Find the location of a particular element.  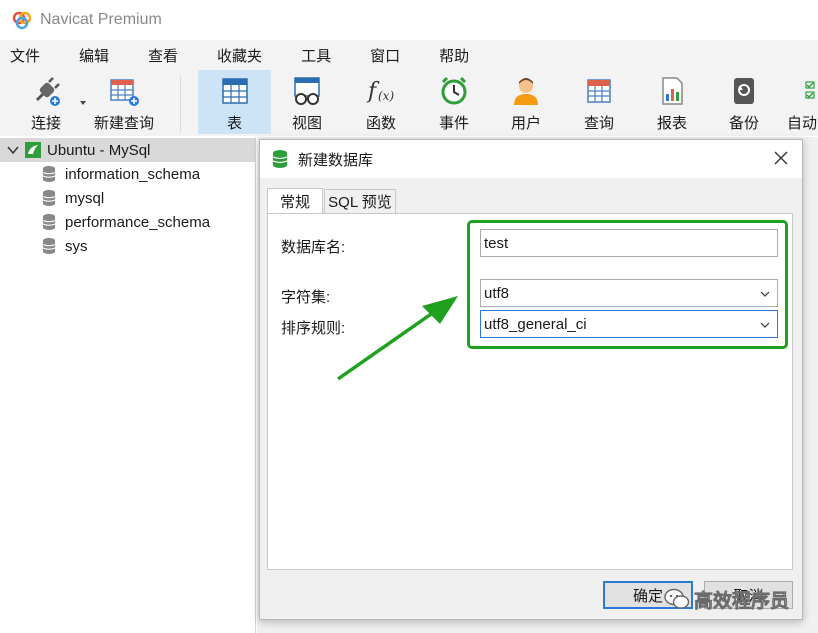

watermark: 高效程序员 is located at coordinates (726, 599).